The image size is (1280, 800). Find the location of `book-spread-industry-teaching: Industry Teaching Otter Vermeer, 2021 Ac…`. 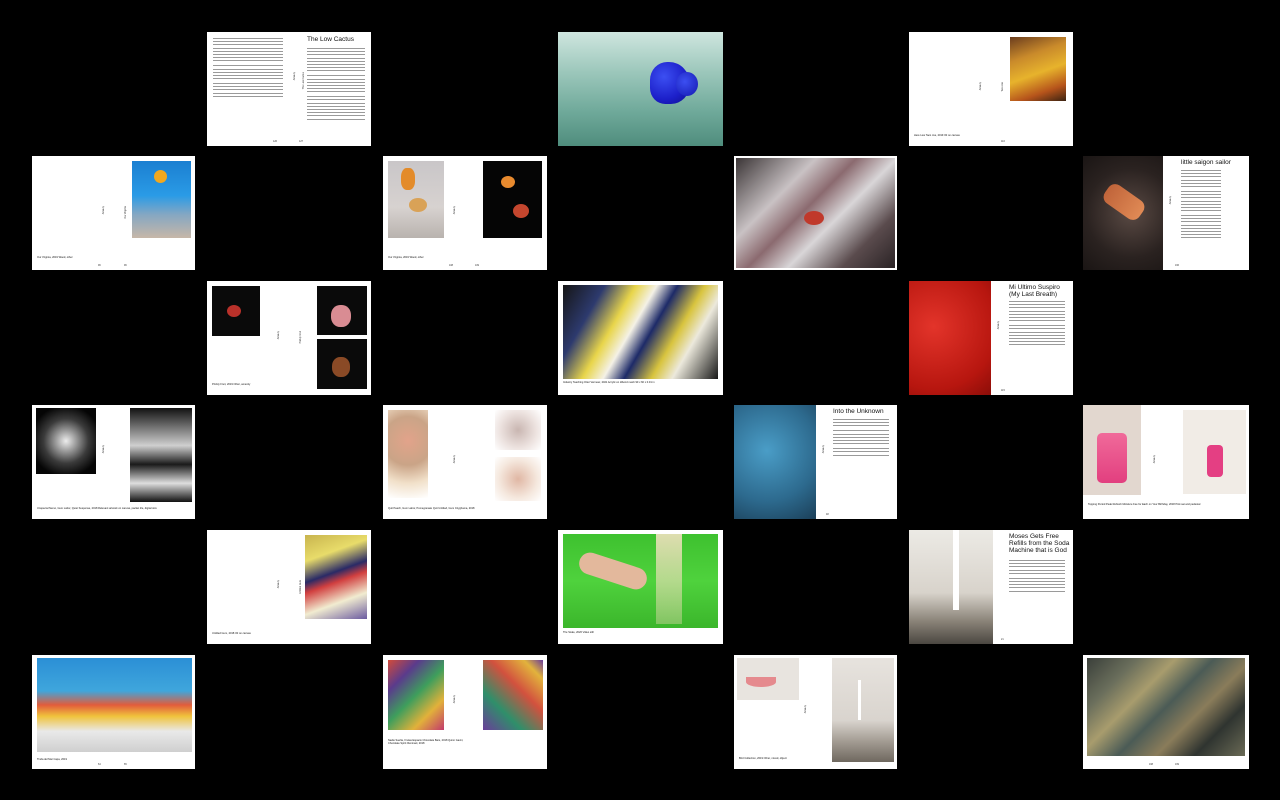

book-spread-industry-teaching: Industry Teaching Otter Vermeer, 2021 Ac… is located at coordinates (640, 338).